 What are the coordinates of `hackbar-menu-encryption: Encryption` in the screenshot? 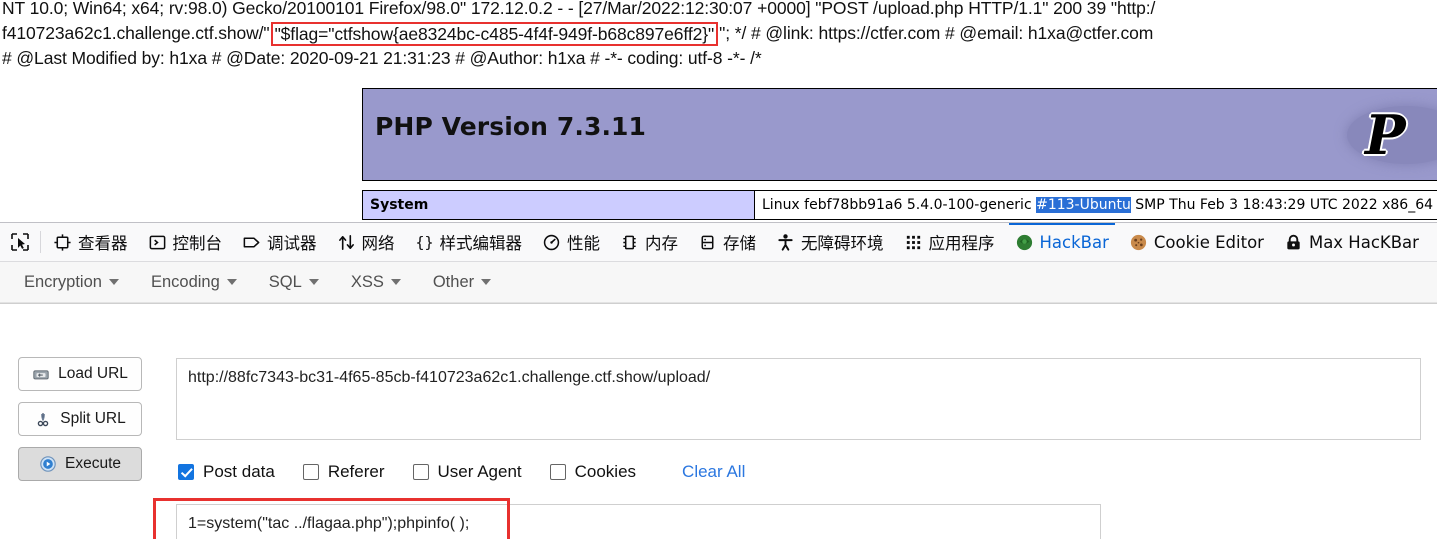 It's located at (71, 282).